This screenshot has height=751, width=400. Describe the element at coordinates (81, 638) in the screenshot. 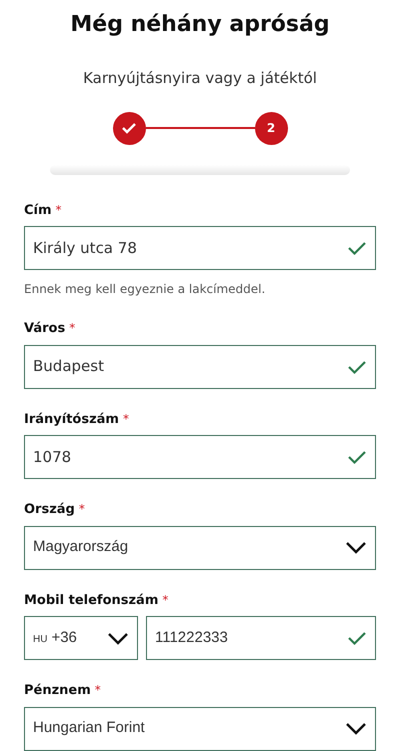

I see `country-code-dropdown: HU +36` at that location.